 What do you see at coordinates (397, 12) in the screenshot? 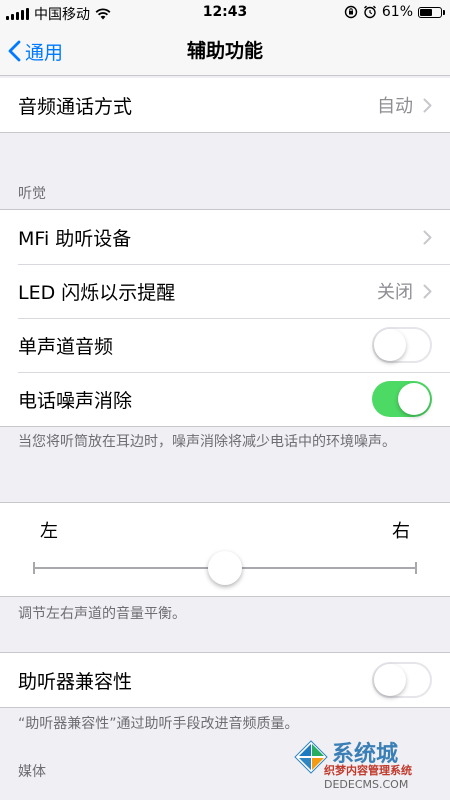
I see `battery-percent: 61%` at bounding box center [397, 12].